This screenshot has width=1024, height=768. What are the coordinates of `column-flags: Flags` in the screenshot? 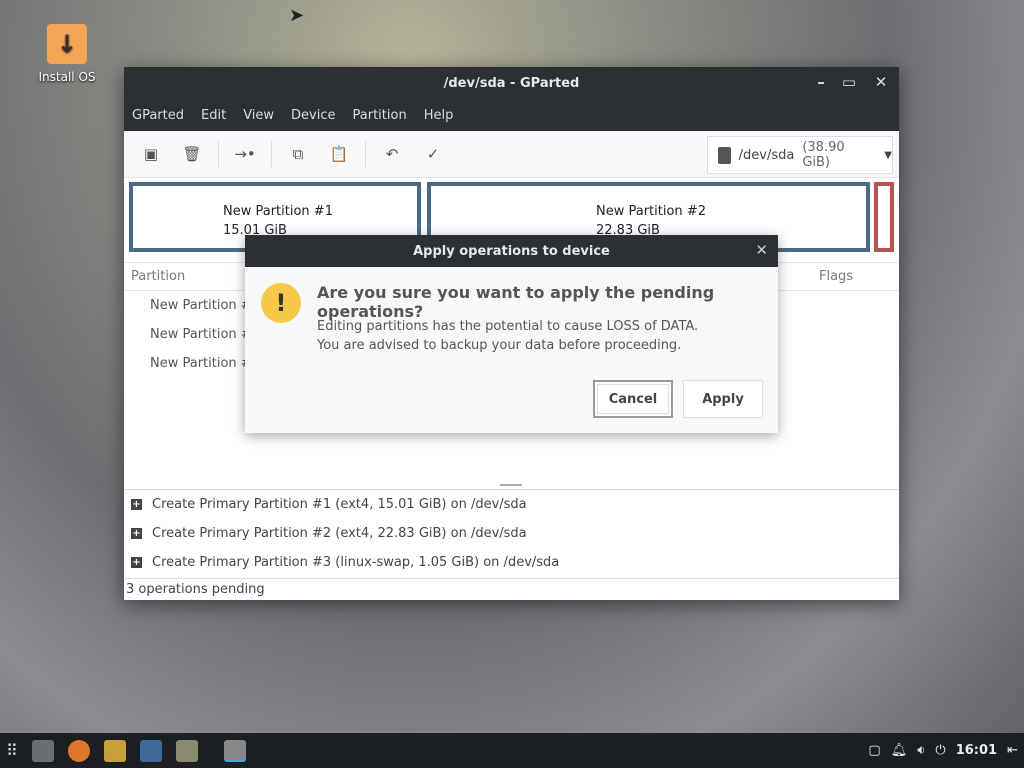 It's located at (836, 276).